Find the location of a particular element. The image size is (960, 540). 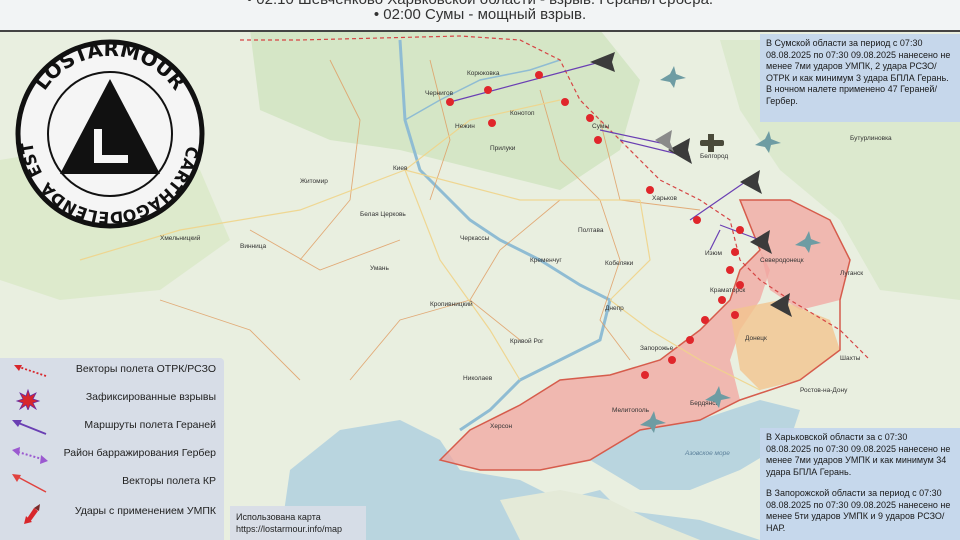

city-donetsk: Донецк is located at coordinates (756, 338).